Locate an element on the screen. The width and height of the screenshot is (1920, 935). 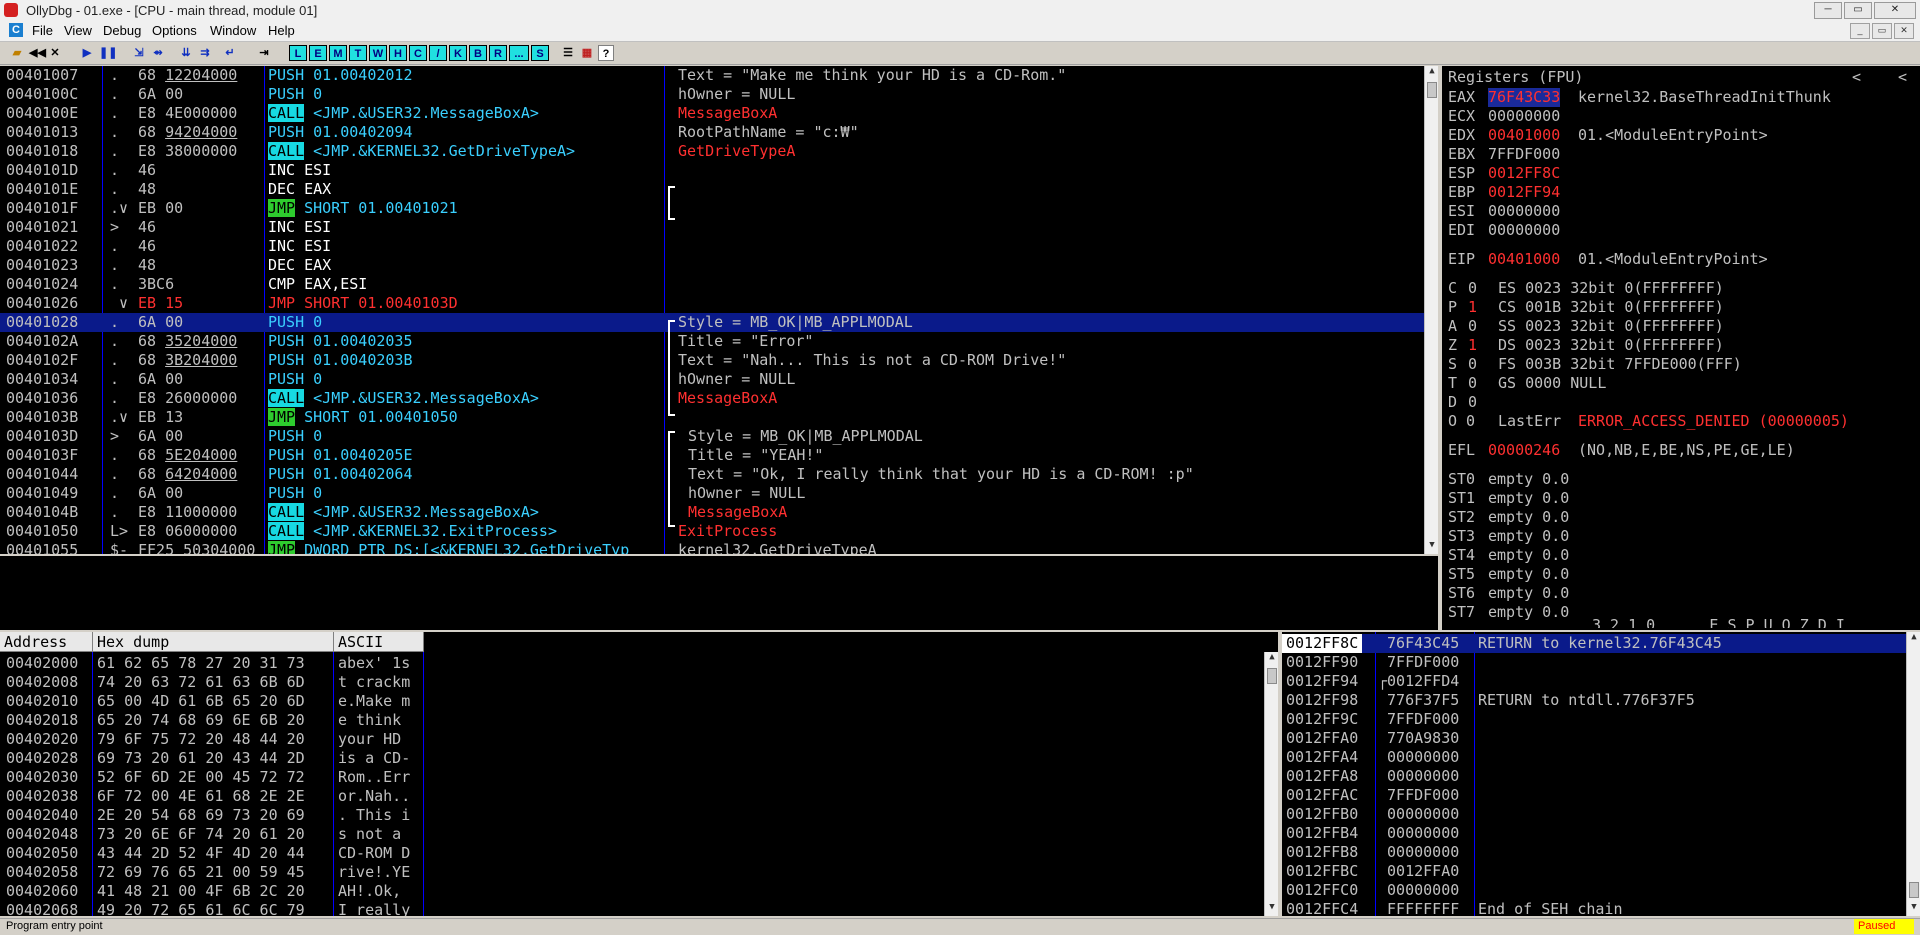
flag-value: 1 is located at coordinates (1472, 345).